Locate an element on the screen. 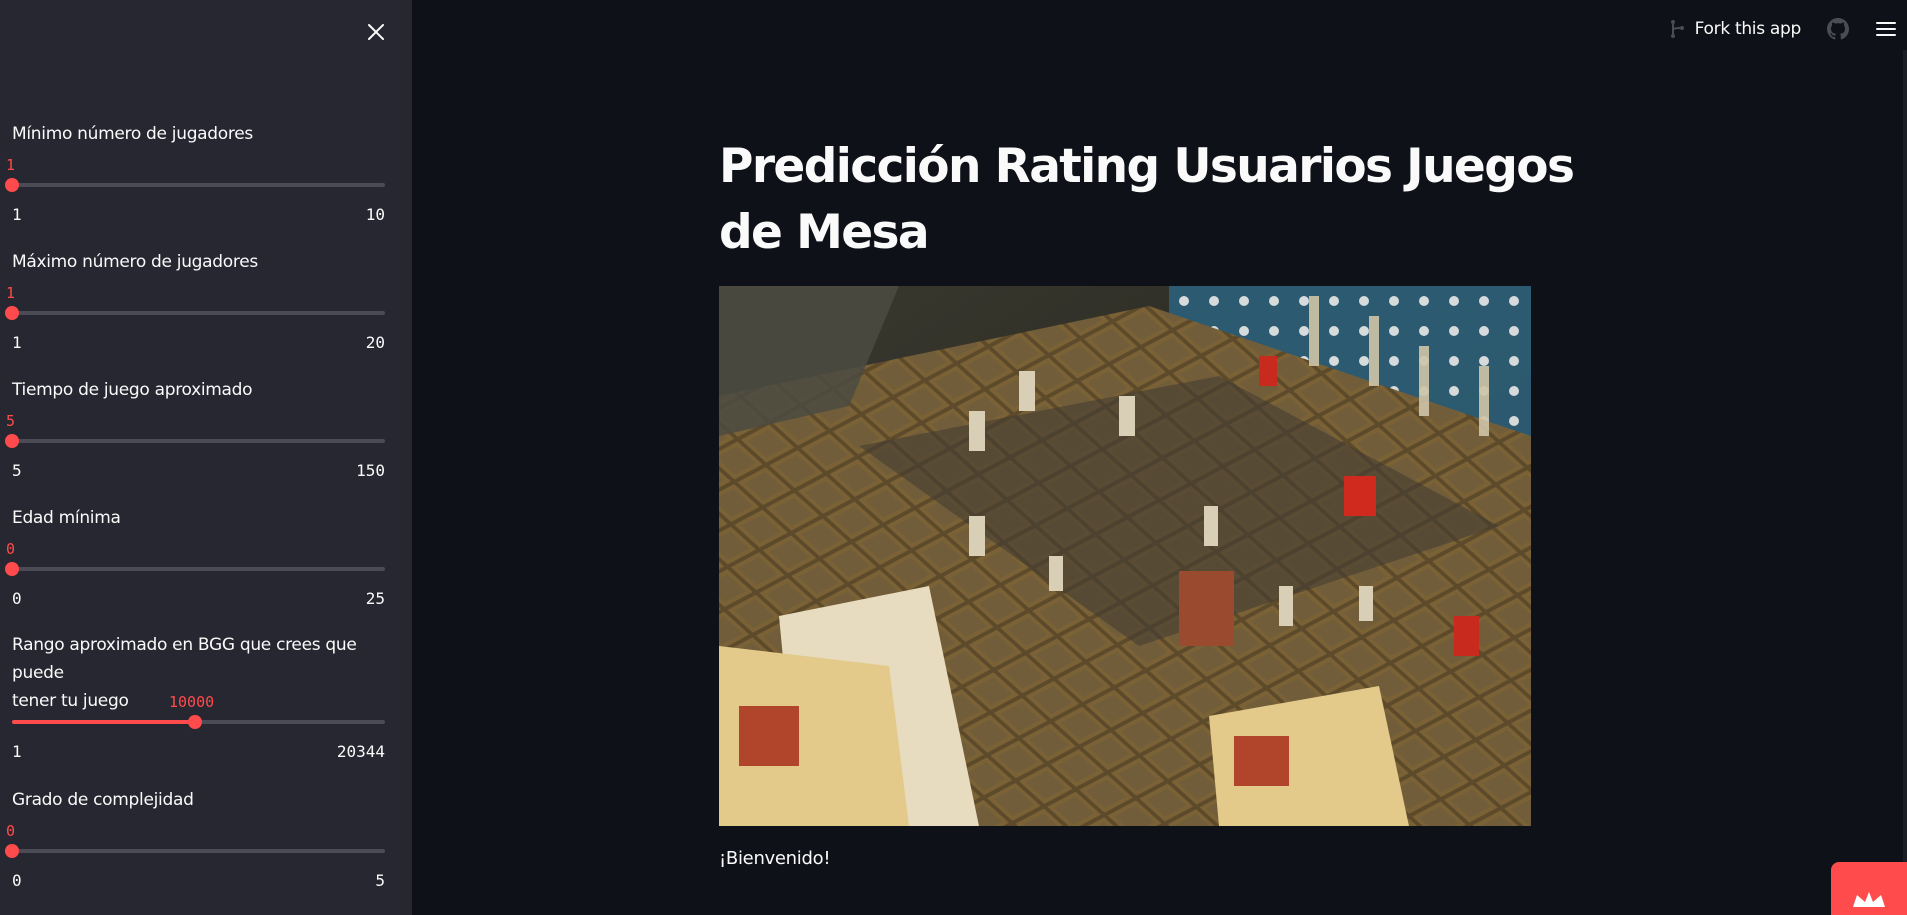 Image resolution: width=1907 pixels, height=915 pixels. github-button is located at coordinates (1838, 29).